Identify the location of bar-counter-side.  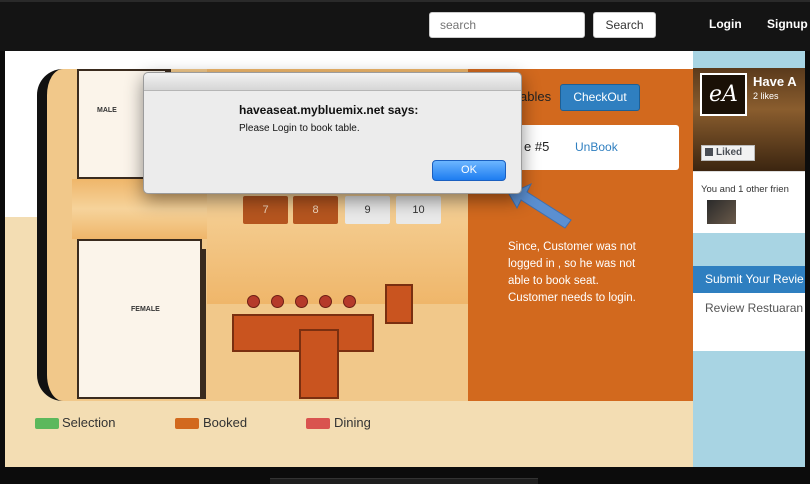
(319, 364).